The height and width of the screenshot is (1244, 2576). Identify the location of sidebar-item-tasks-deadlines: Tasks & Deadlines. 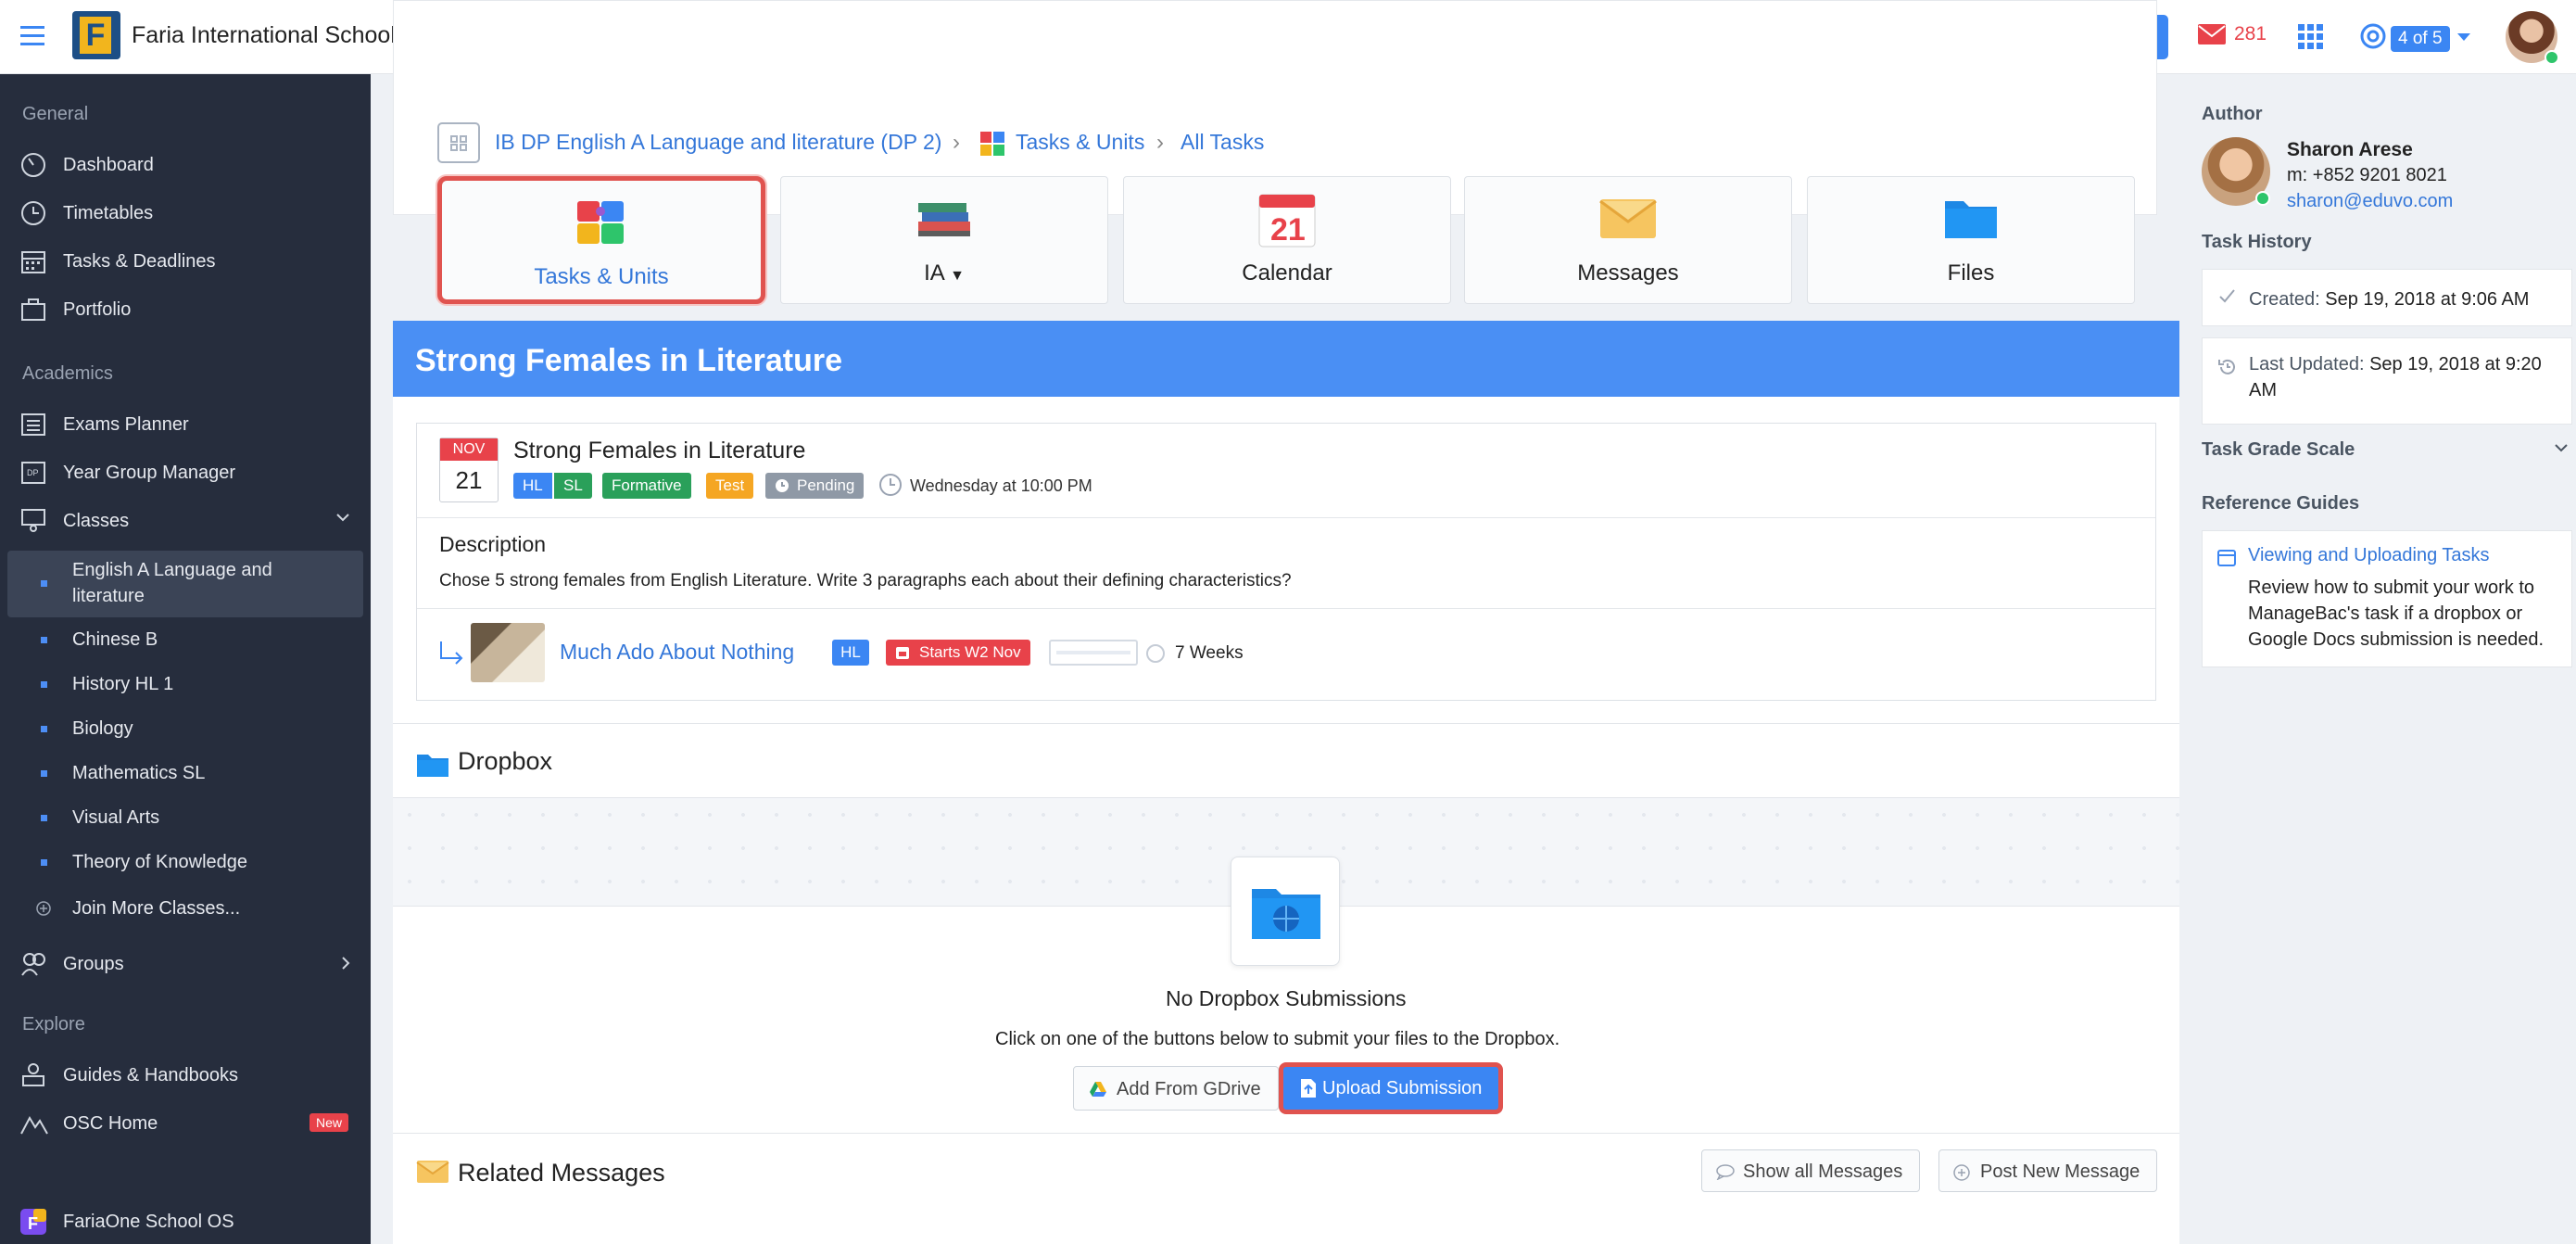
(186, 260).